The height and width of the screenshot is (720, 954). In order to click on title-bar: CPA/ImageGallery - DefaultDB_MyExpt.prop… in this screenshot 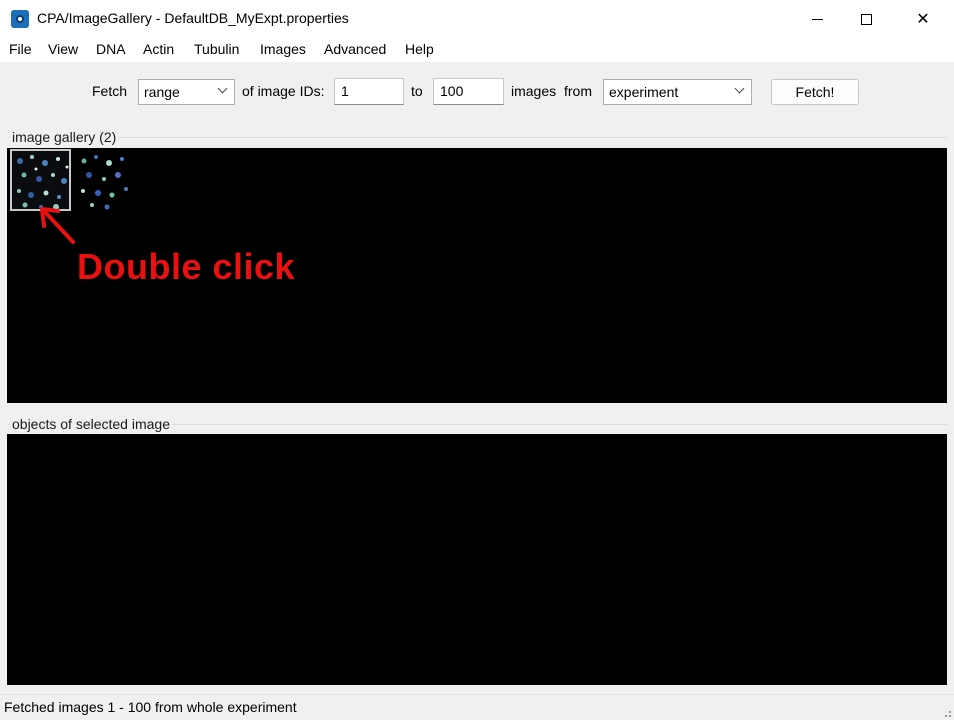, I will do `click(477, 19)`.